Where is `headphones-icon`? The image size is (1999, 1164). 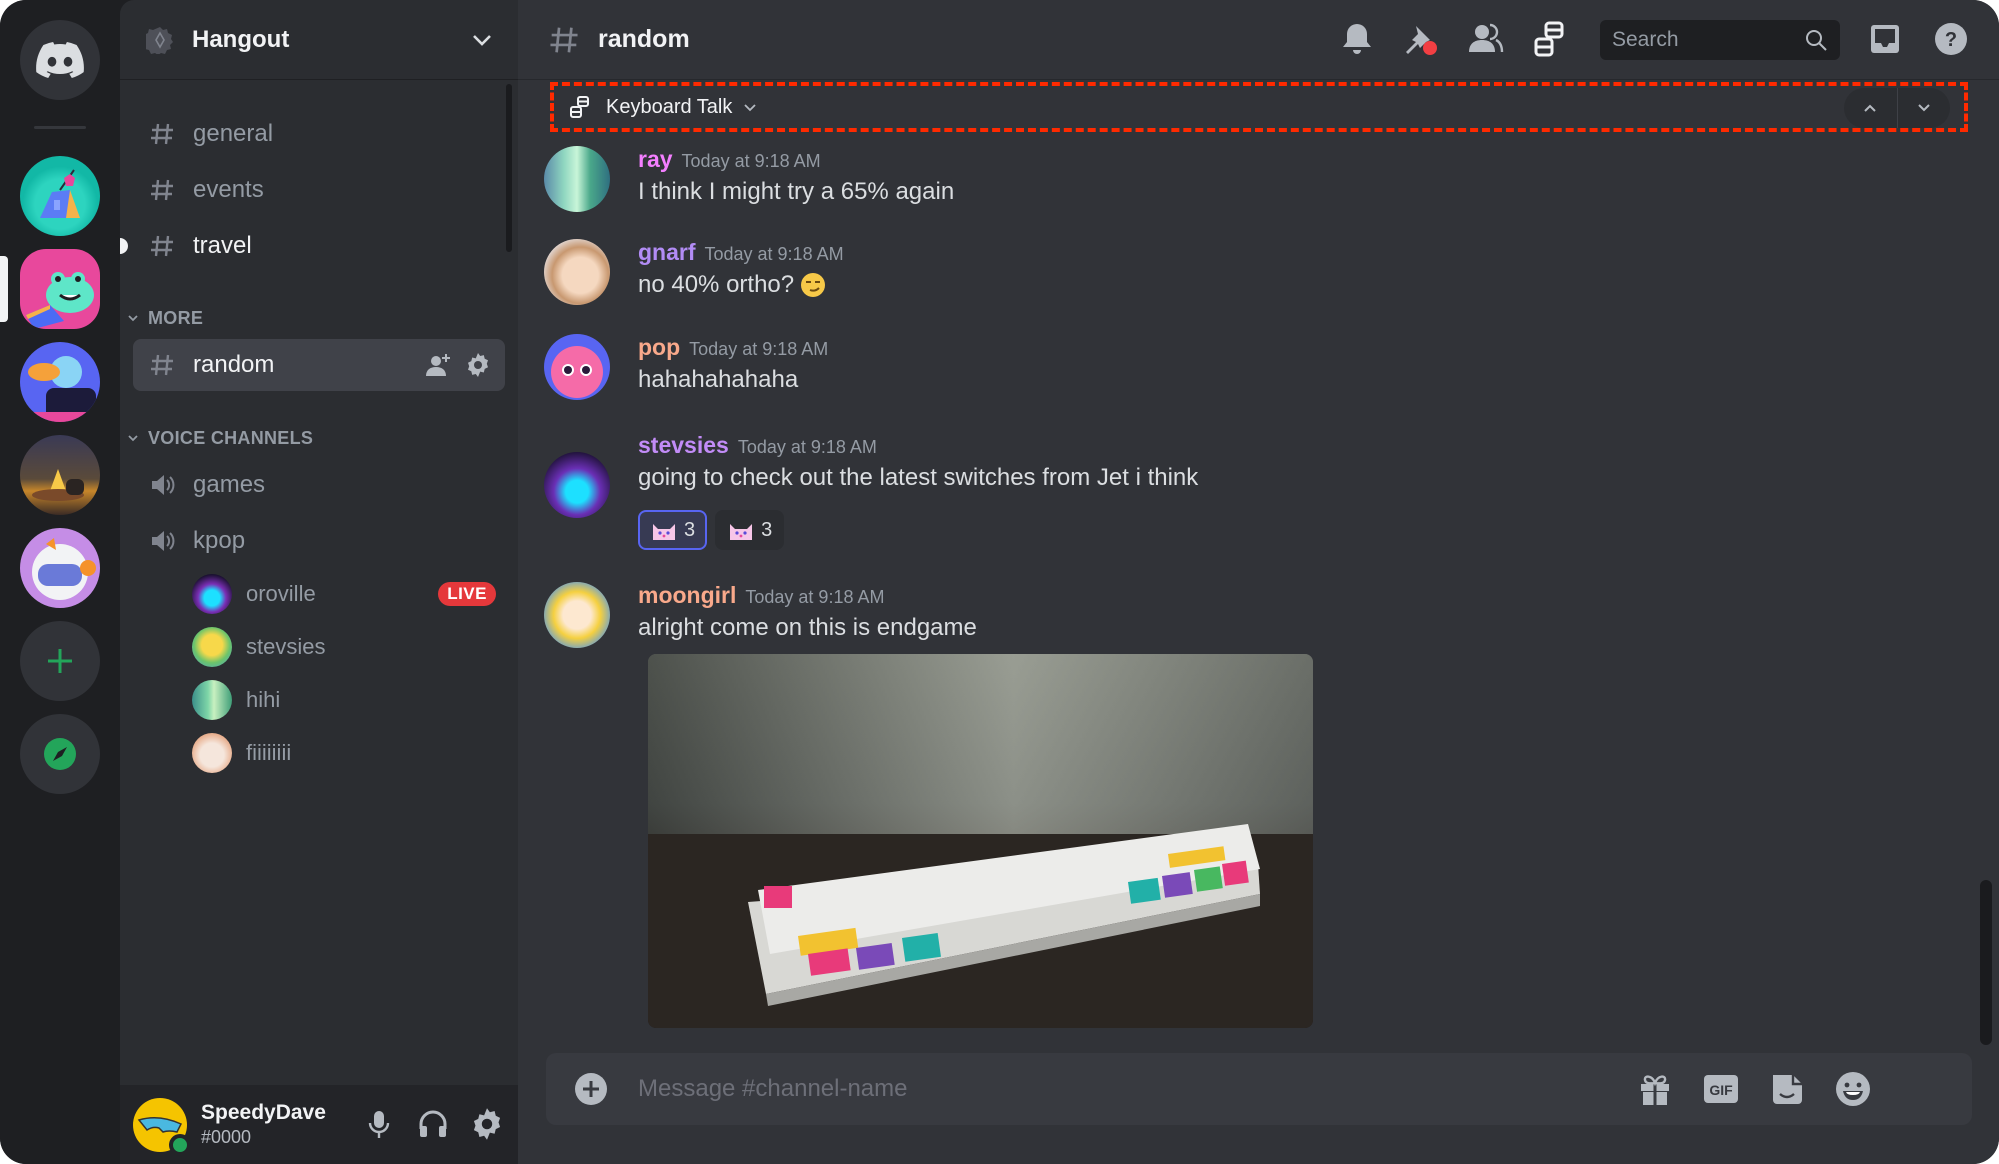 headphones-icon is located at coordinates (433, 1124).